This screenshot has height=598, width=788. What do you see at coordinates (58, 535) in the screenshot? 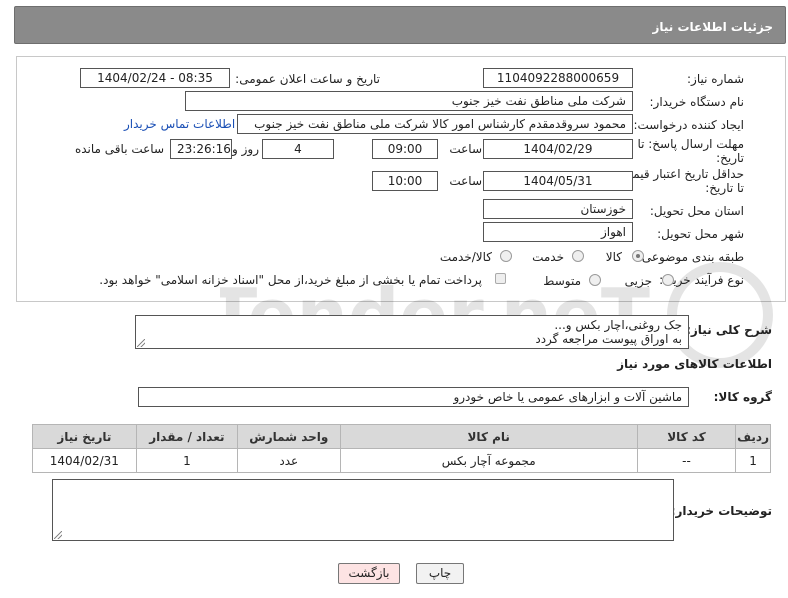
I see `notes-resize-handle` at bounding box center [58, 535].